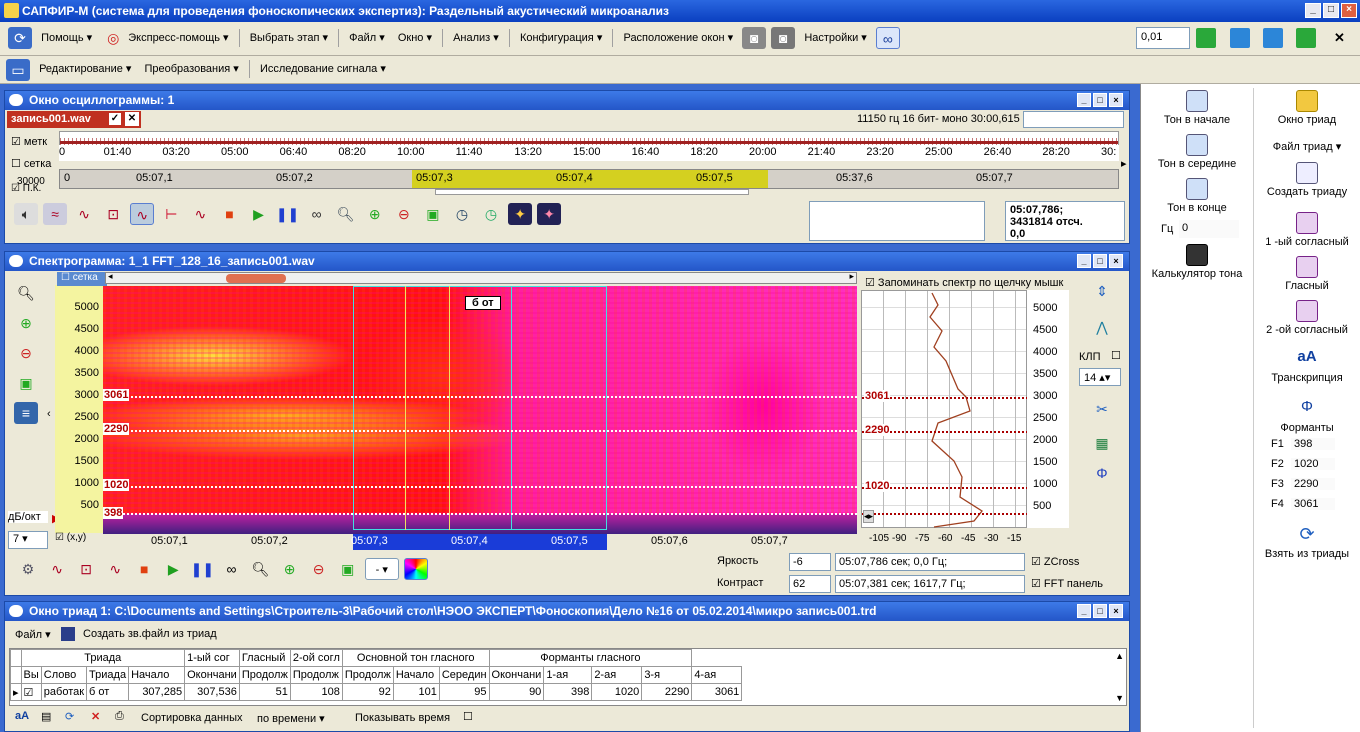  I want to click on table-header-cell: Продолж, so click(367, 675).